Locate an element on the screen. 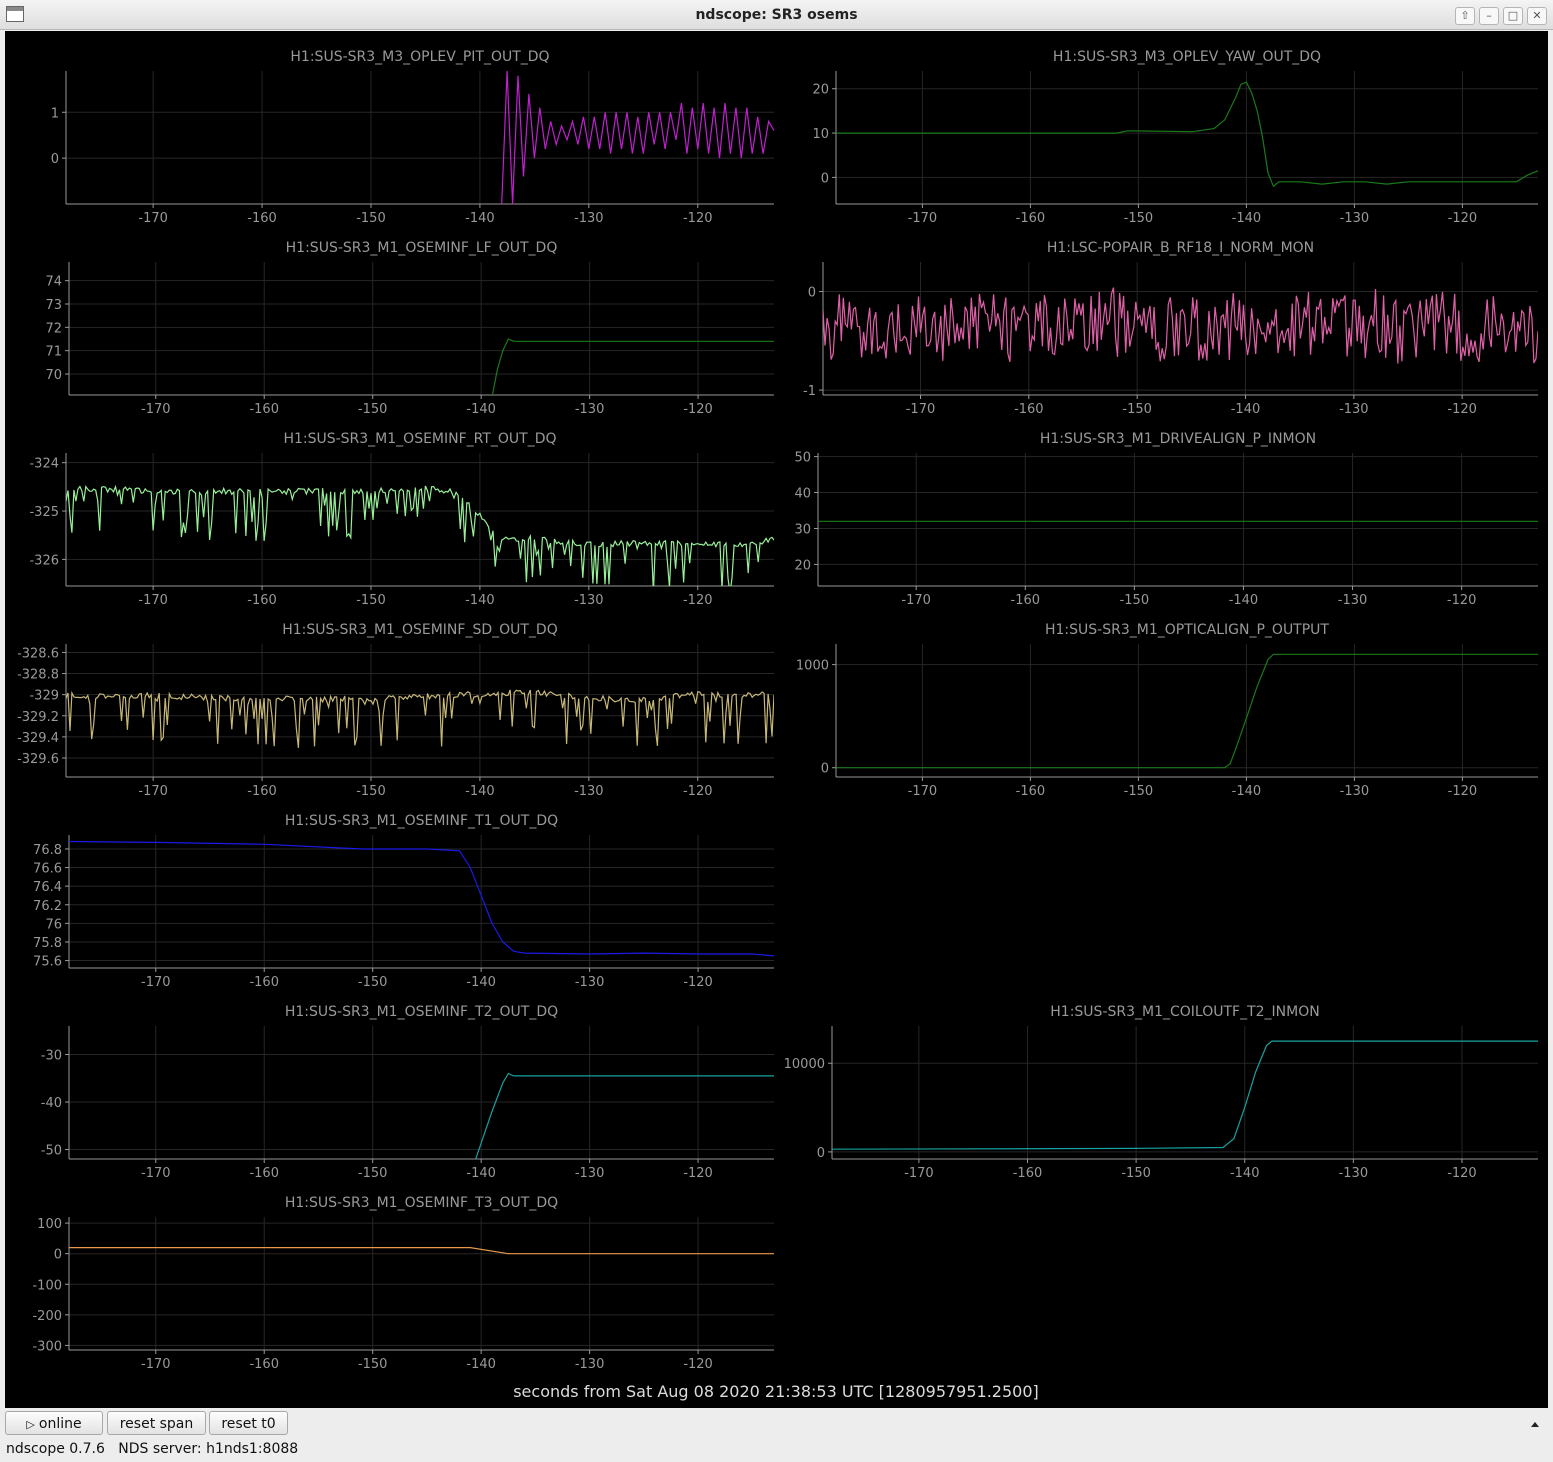  window-close-button: ✕ is located at coordinates (1537, 16).